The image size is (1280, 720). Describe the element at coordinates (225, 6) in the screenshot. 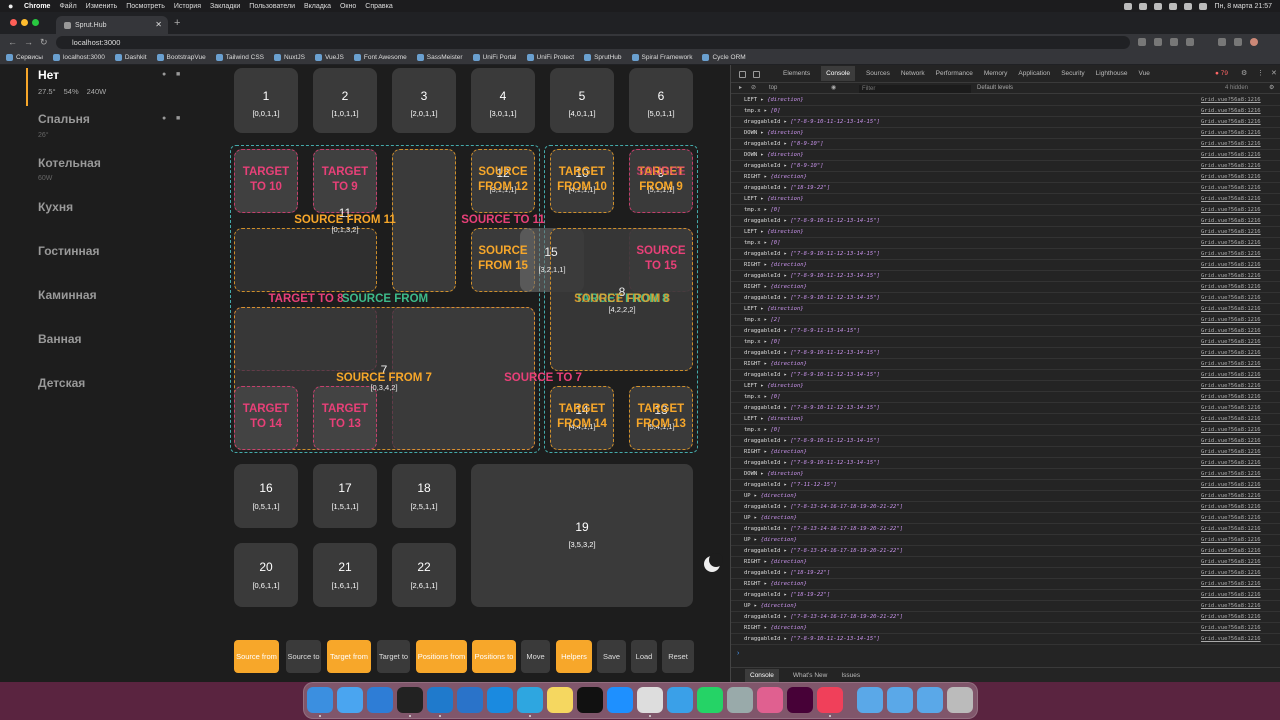

I see `menu-item: Закладки` at that location.